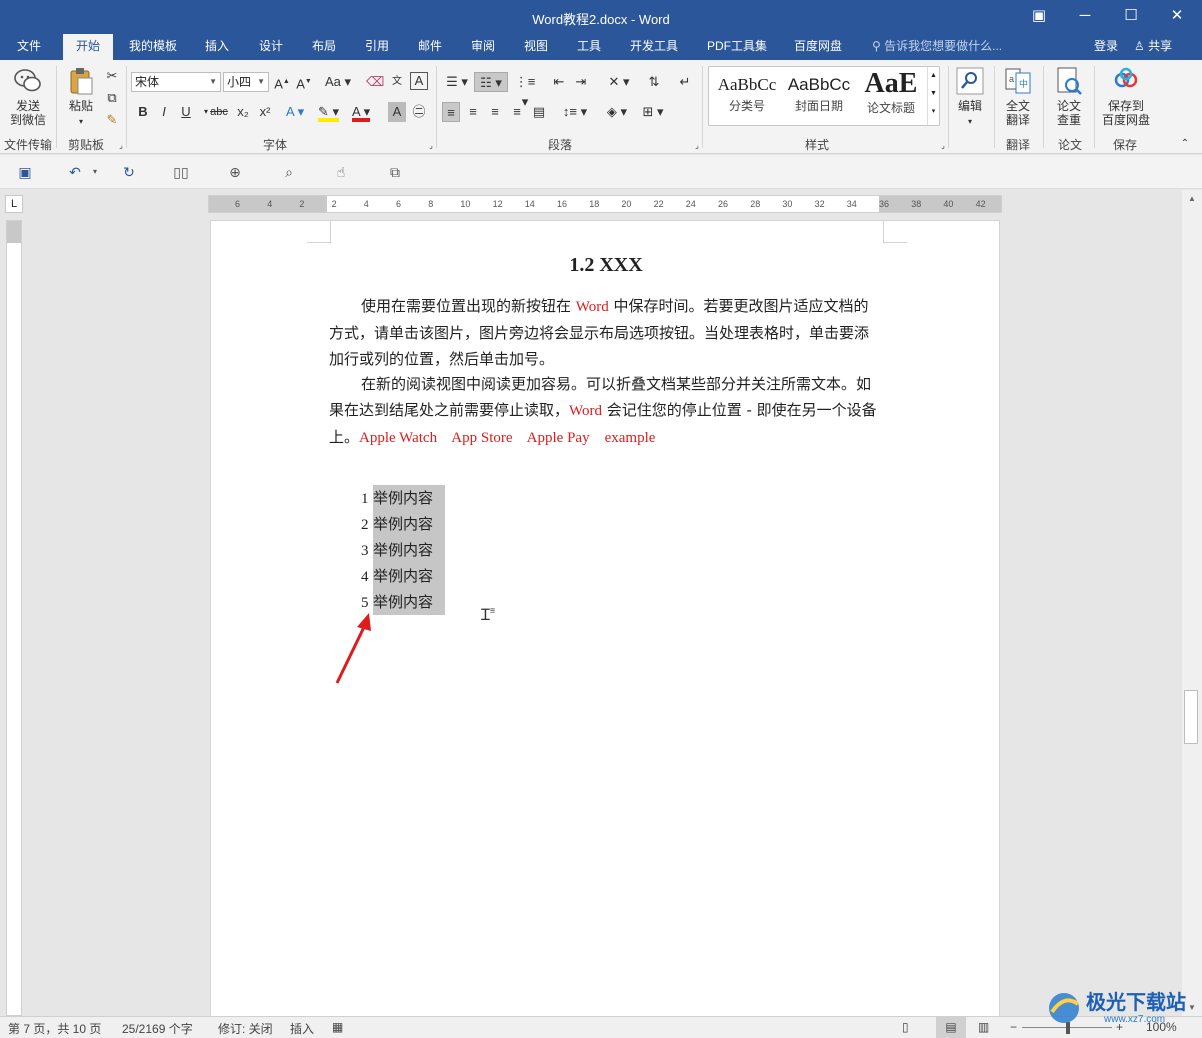 The image size is (1202, 1038). I want to click on macro-icon: ▦, so click(337, 1027).